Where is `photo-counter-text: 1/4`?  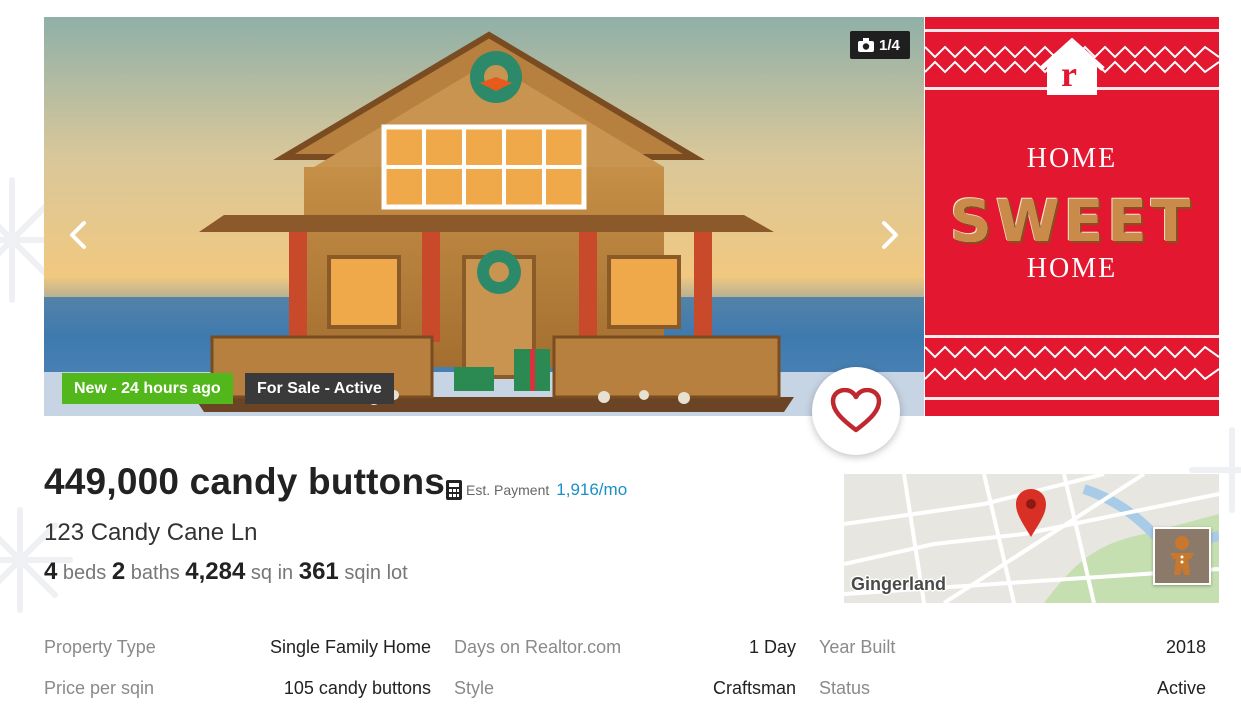 photo-counter-text: 1/4 is located at coordinates (889, 45).